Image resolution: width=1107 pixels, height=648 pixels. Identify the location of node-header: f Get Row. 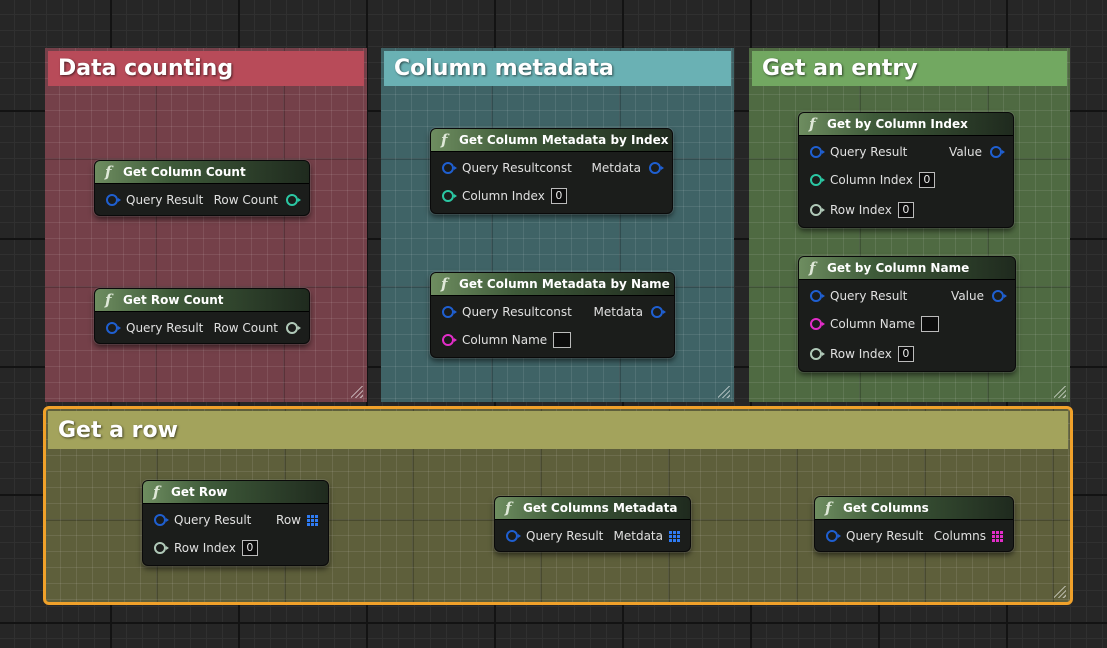
(235, 492).